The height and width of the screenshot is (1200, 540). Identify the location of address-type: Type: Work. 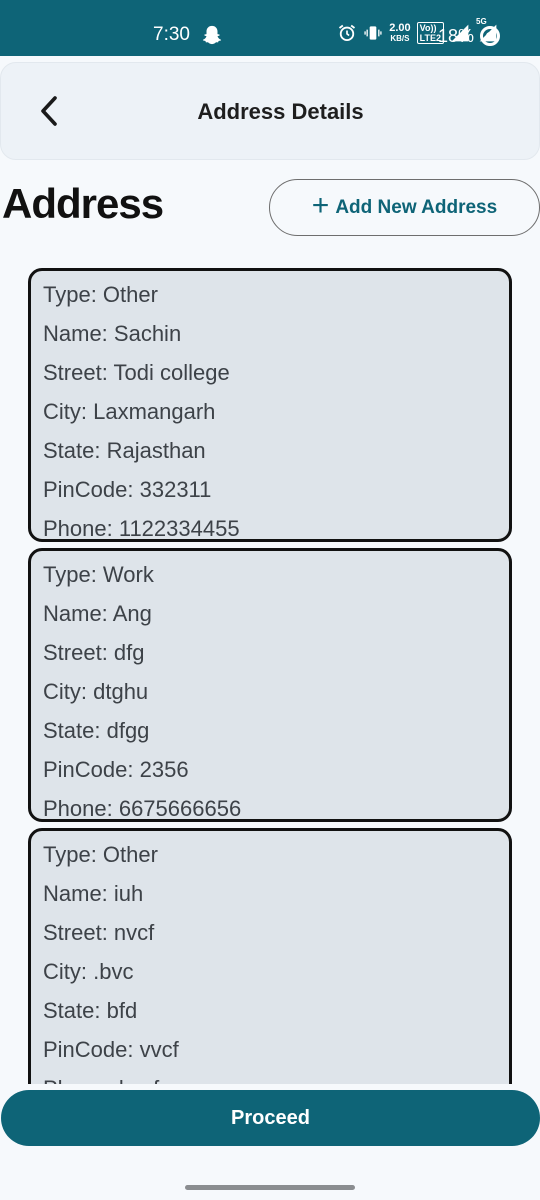
(98, 574).